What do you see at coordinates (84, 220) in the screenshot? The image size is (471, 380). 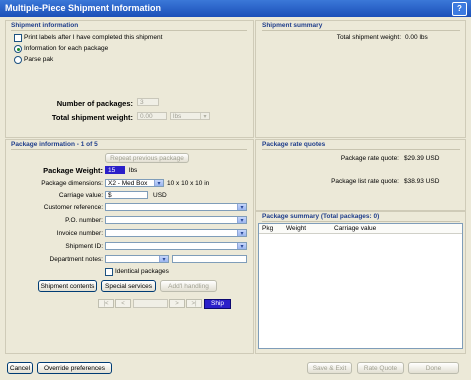 I see `po-number-label: P.O. number:` at bounding box center [84, 220].